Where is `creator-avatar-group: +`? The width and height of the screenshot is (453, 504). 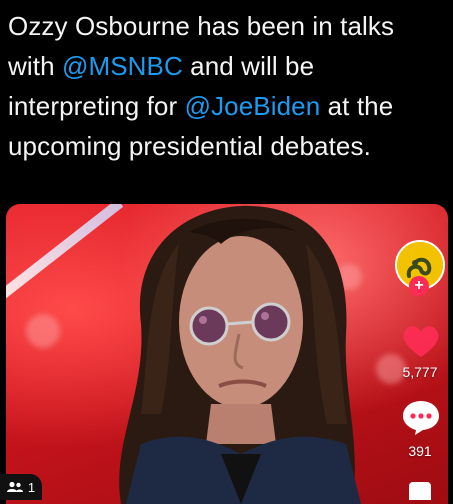
creator-avatar-group: + is located at coordinates (420, 269).